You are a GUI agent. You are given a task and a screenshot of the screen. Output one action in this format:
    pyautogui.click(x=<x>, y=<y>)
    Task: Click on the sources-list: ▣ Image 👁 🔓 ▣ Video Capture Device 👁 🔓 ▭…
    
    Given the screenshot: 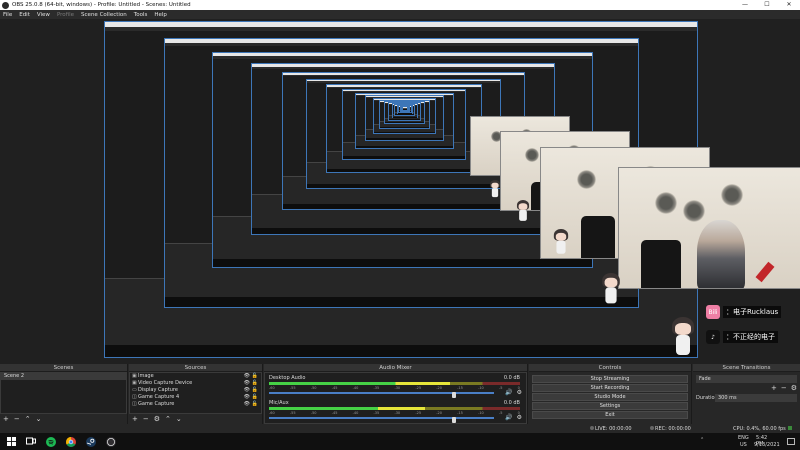 What is the action you would take?
    pyautogui.click(x=195, y=393)
    